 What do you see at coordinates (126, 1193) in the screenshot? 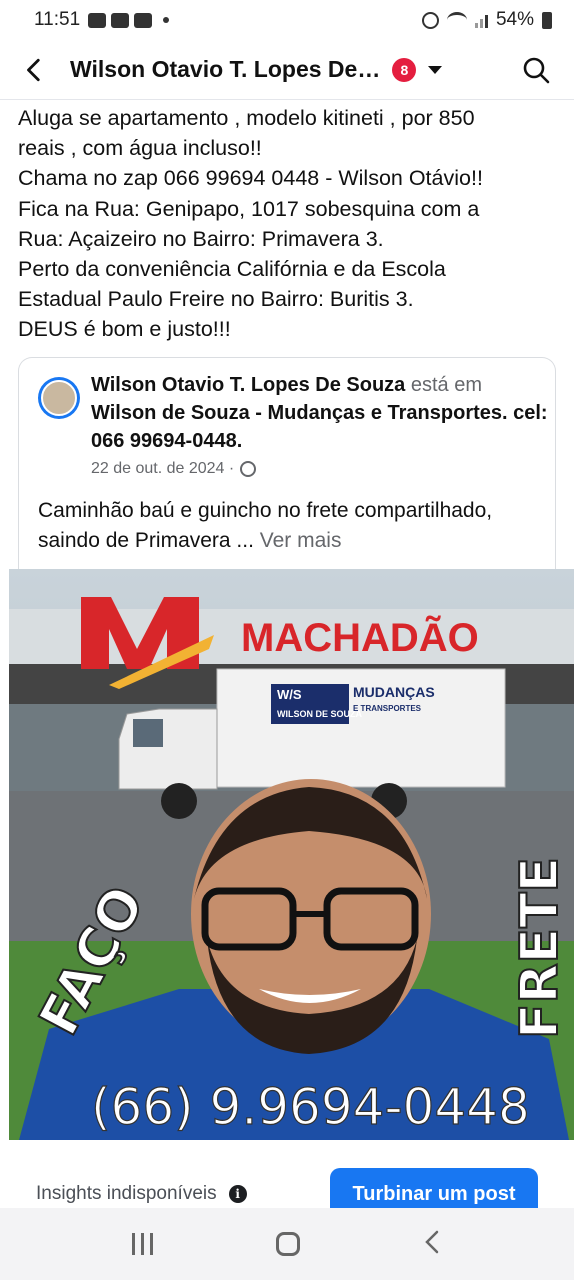
I see `insights-label: Insights indisponíveis` at bounding box center [126, 1193].